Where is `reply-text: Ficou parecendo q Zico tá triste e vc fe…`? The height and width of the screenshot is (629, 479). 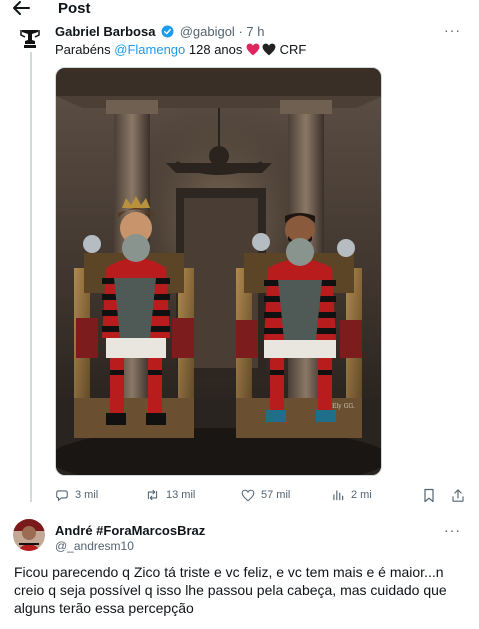
reply-text: Ficou parecendo q Zico tá triste e vc fe… is located at coordinates (230, 590).